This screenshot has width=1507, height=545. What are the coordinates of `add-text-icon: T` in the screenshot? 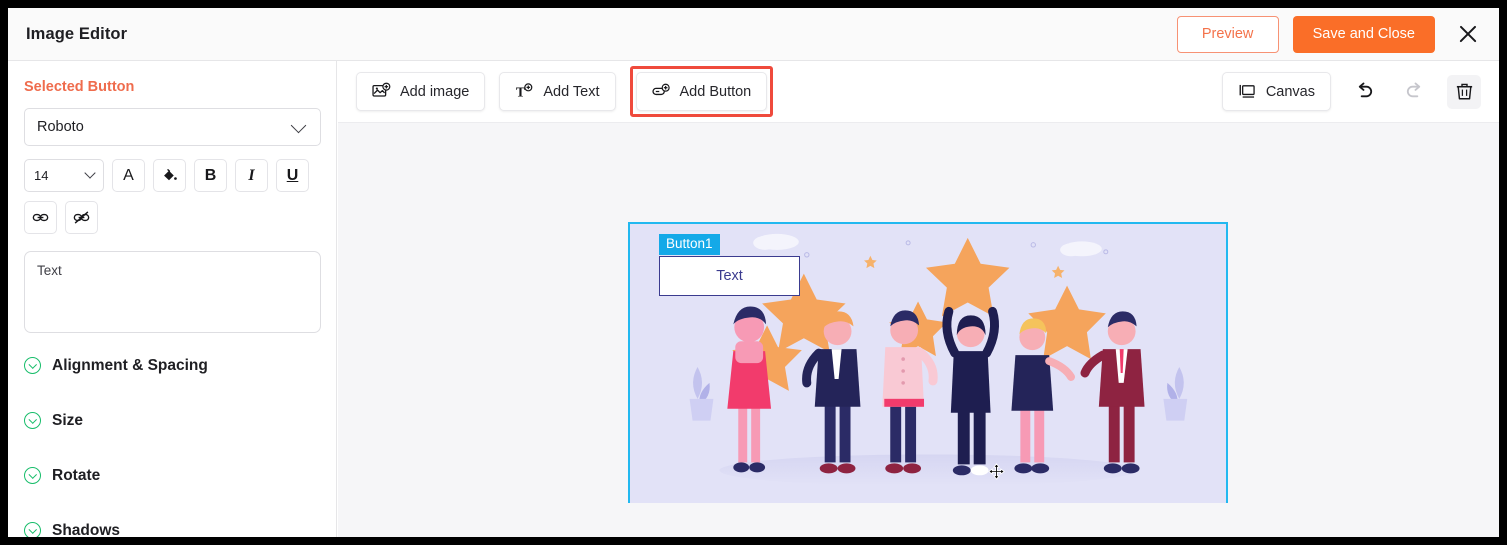 It's located at (524, 91).